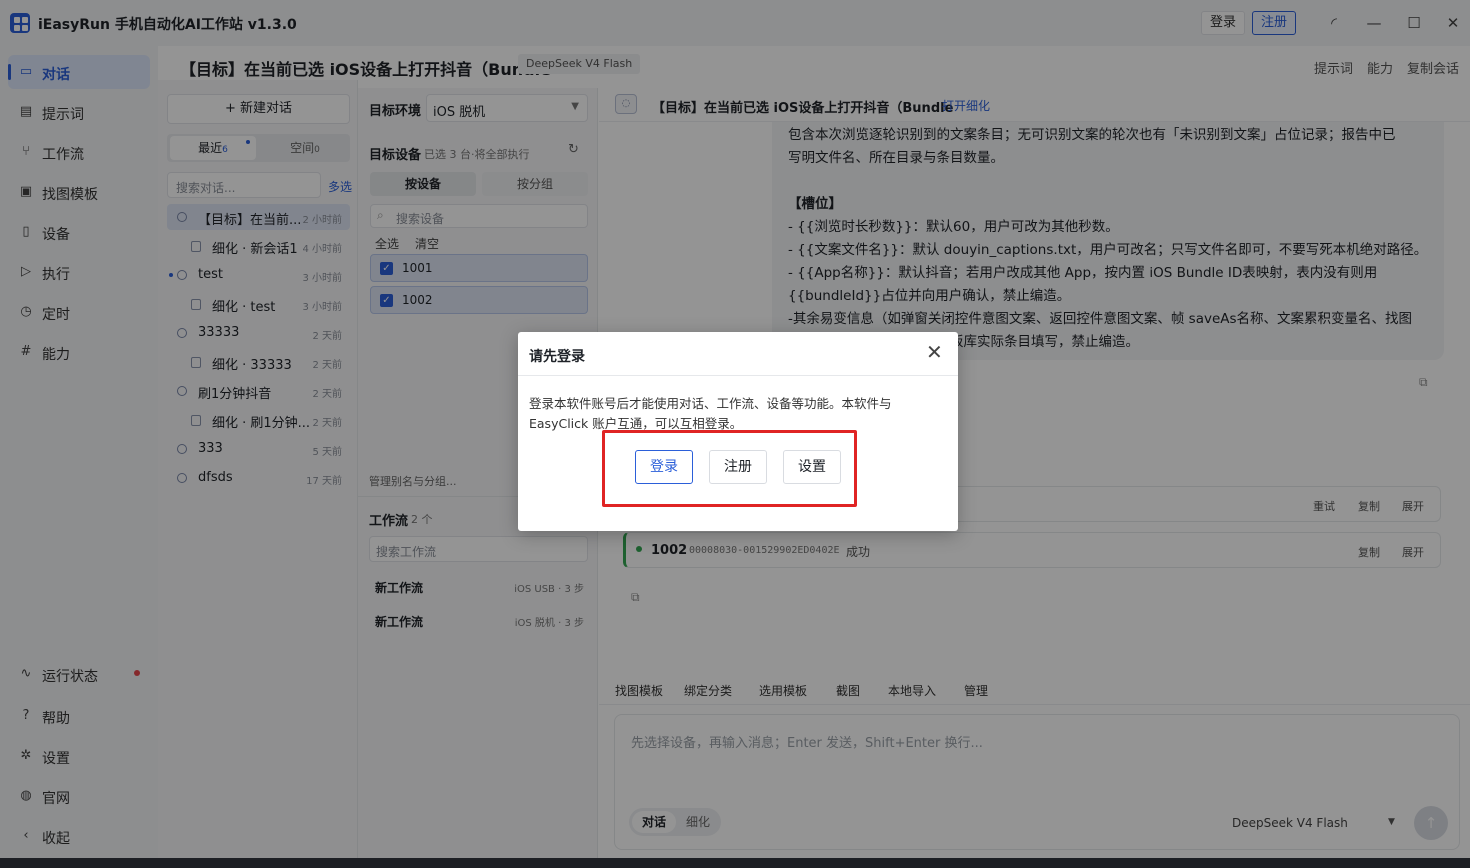 The height and width of the screenshot is (868, 1470). Describe the element at coordinates (738, 375) in the screenshot. I see `dialog-divider` at that location.